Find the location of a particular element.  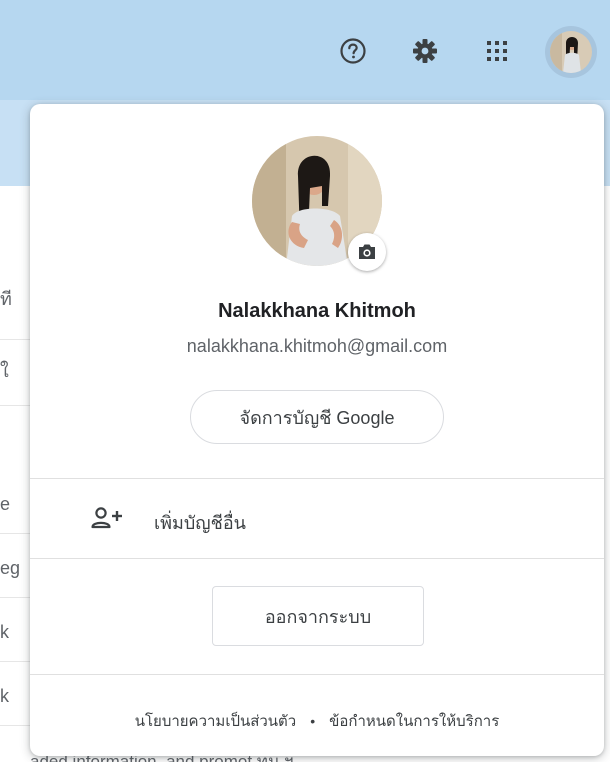

gear-icon is located at coordinates (425, 51).